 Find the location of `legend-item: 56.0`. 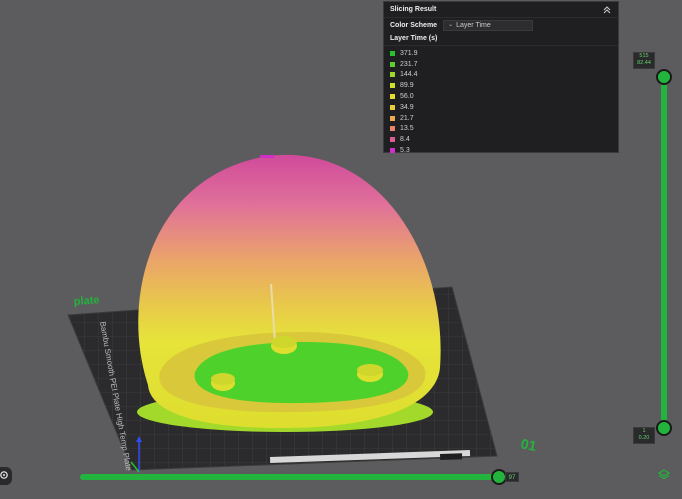

legend-item: 56.0 is located at coordinates (501, 96).